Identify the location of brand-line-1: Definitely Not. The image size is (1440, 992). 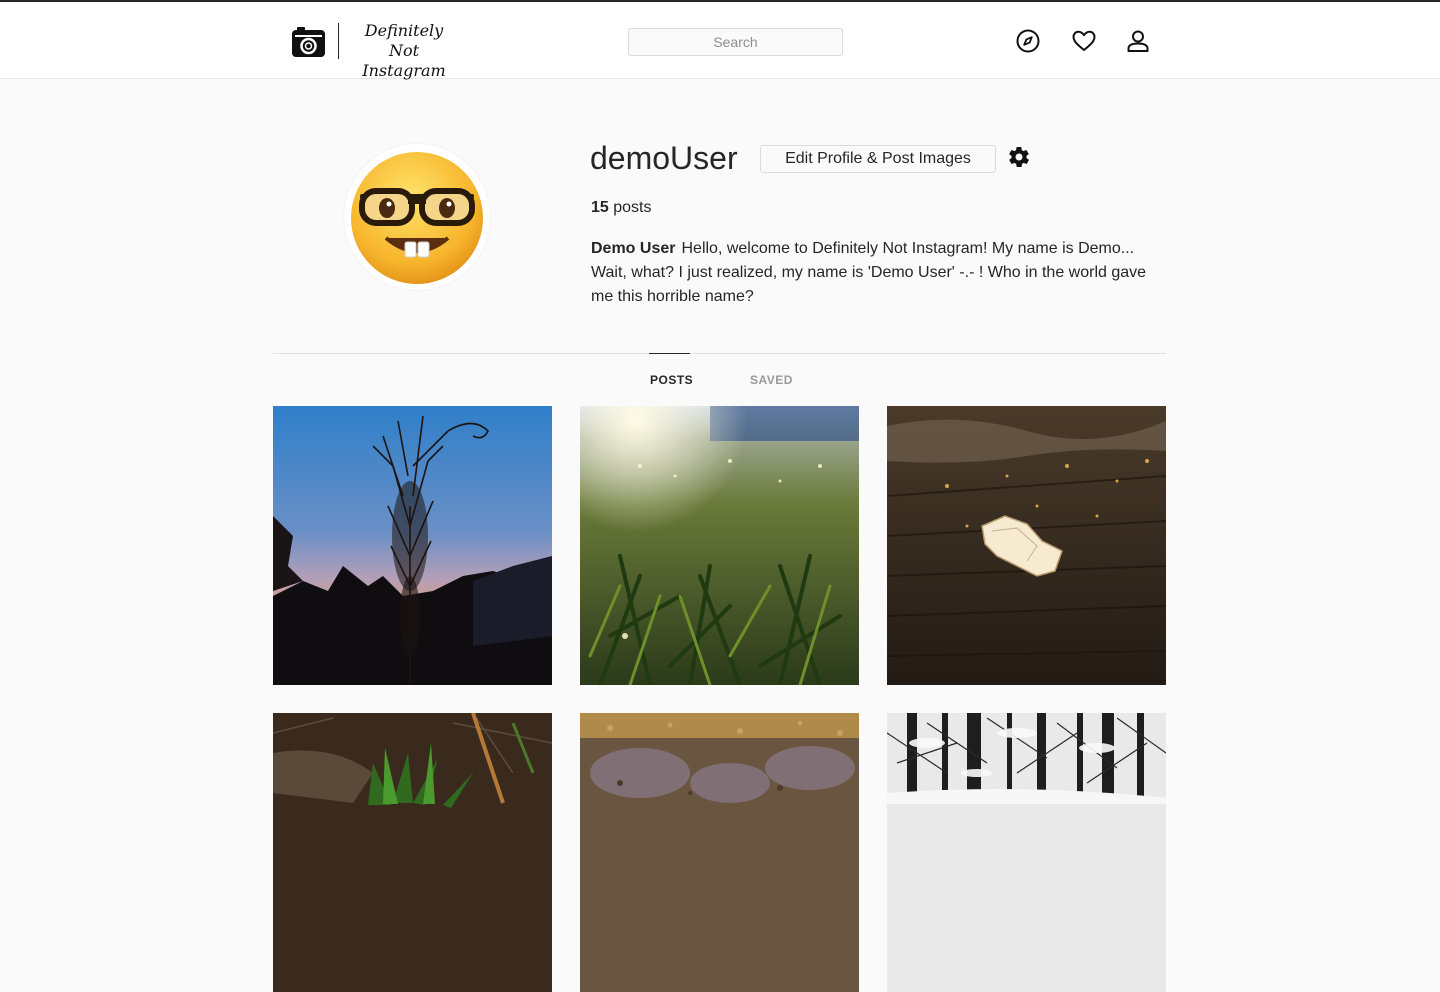
(404, 40).